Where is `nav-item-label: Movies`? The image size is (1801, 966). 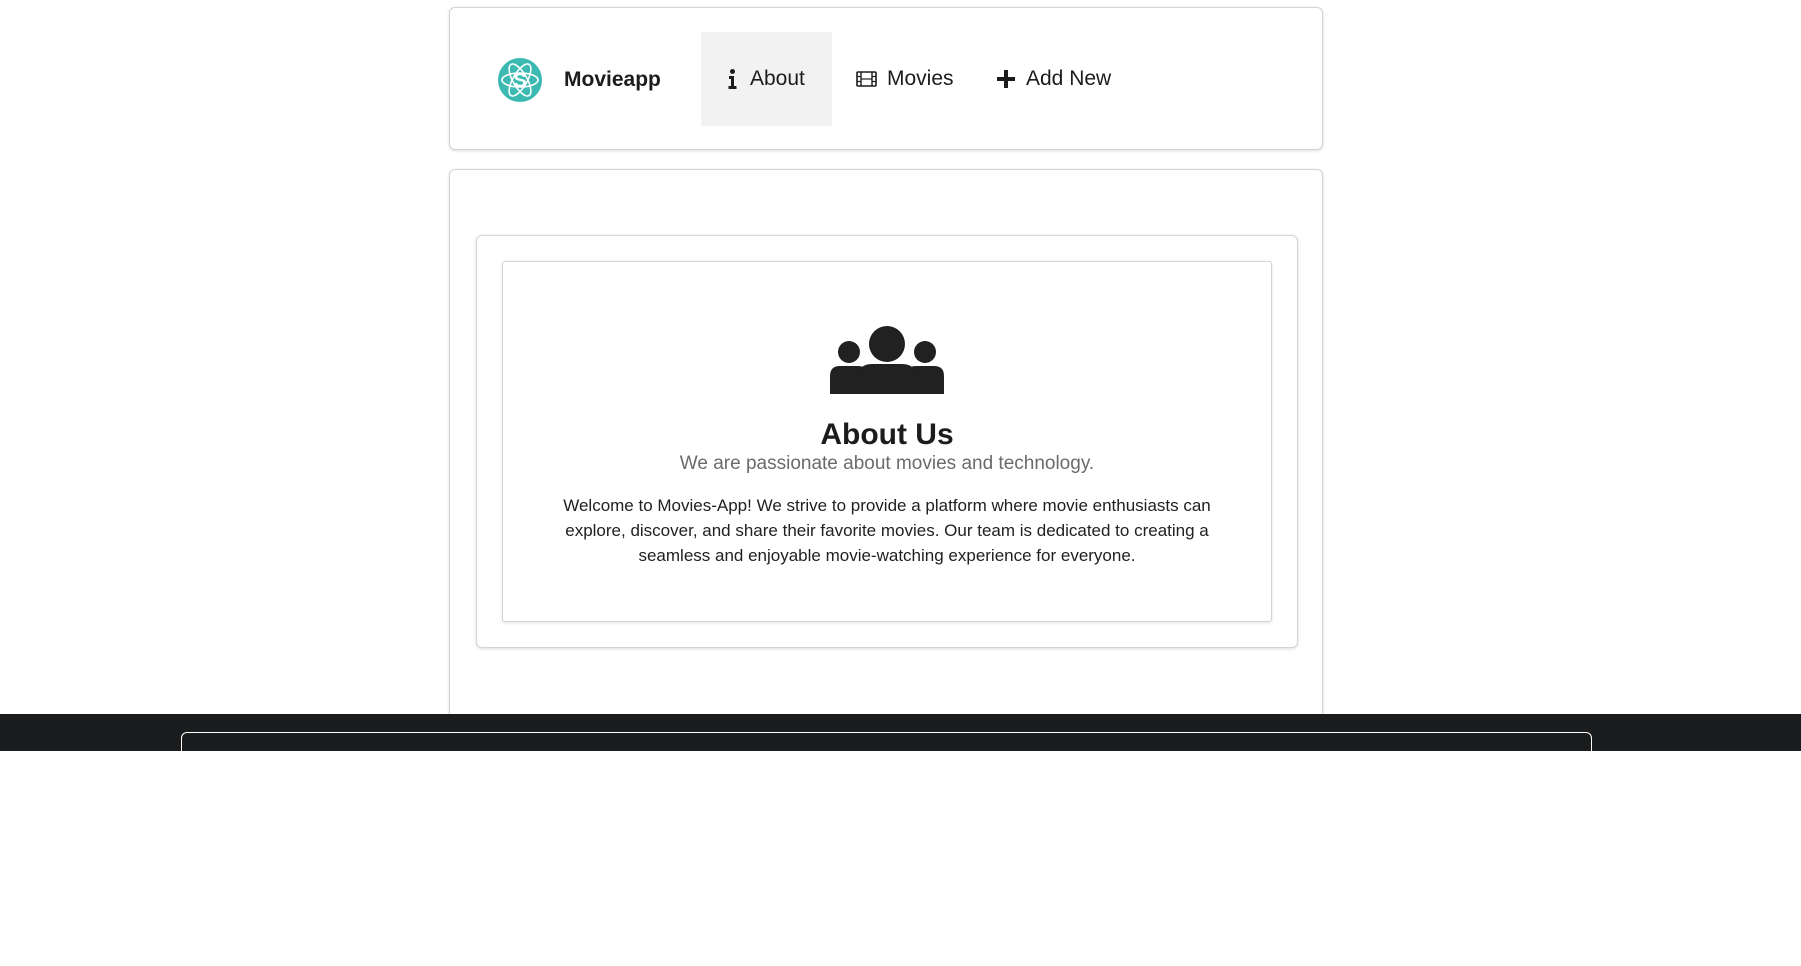 nav-item-label: Movies is located at coordinates (920, 78).